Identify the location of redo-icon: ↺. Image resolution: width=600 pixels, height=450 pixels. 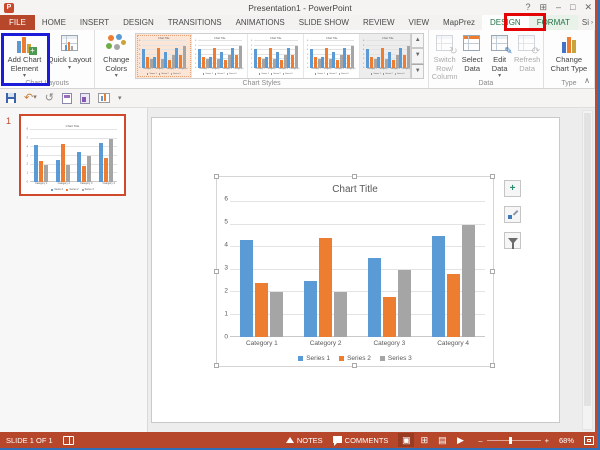
(49, 98).